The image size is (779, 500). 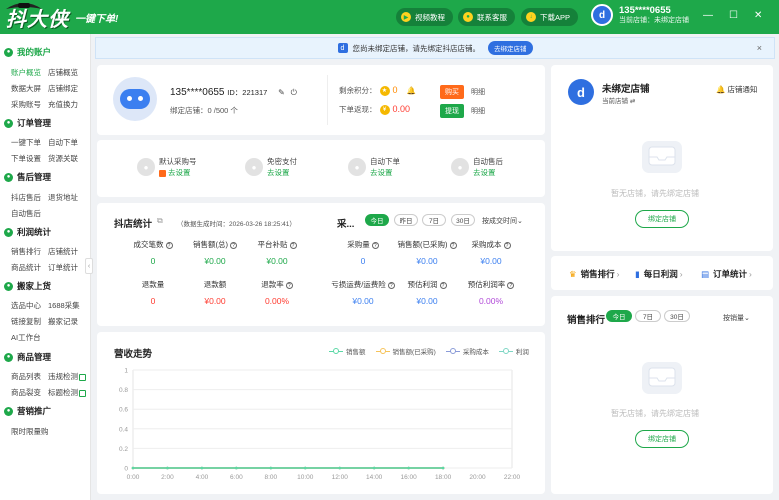 I want to click on time-range-select: 按成交时间⌄, so click(x=502, y=221).